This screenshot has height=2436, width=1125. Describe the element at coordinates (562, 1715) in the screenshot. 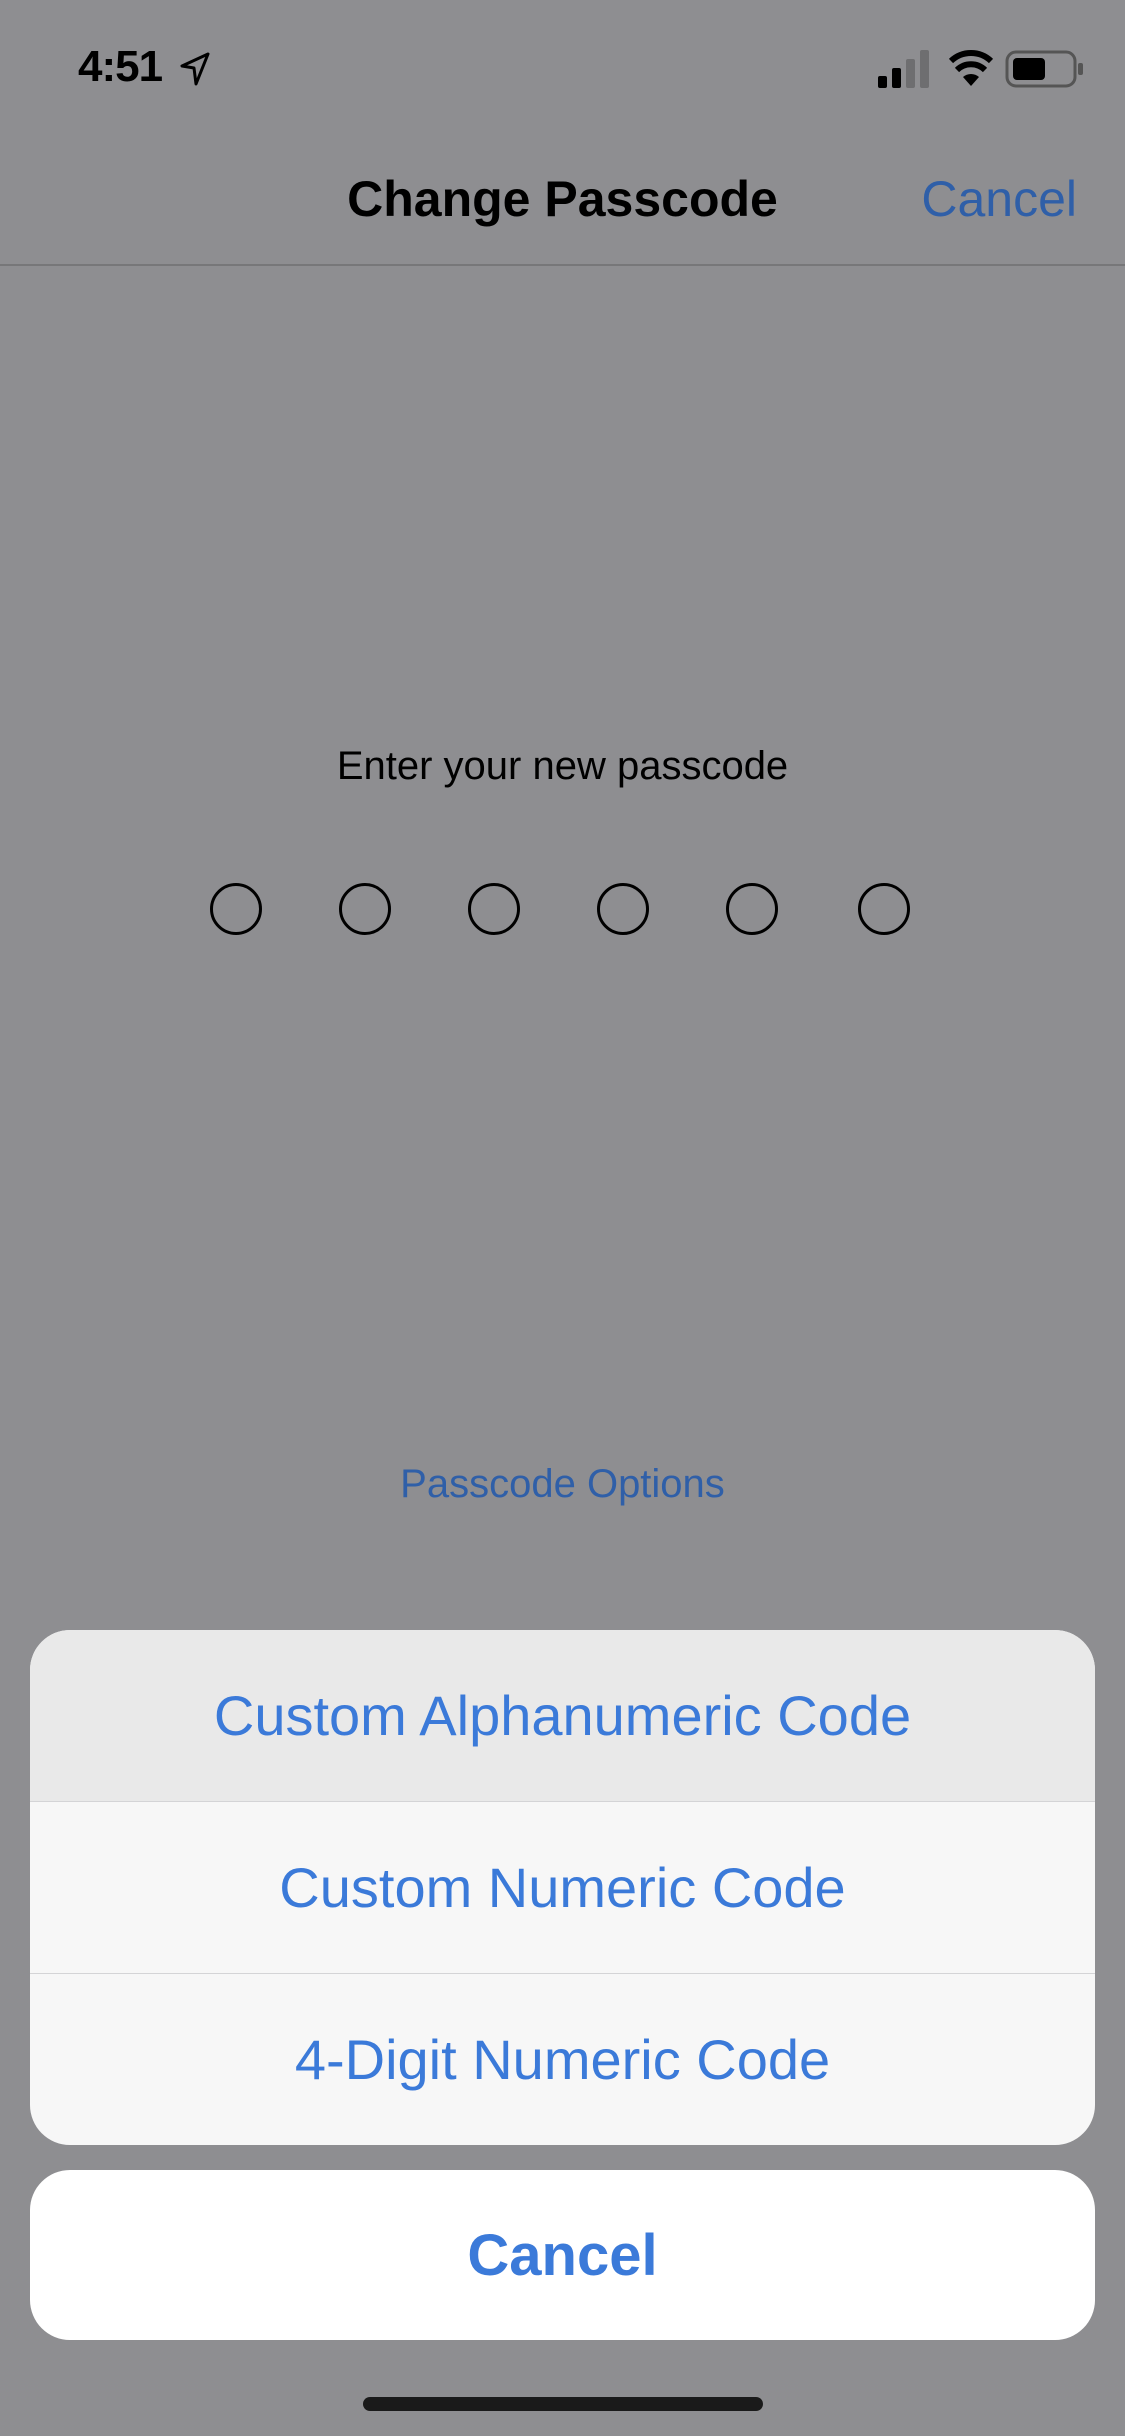

I see `option-custom-alphanumeric: Custom Alphanumeric Code` at that location.